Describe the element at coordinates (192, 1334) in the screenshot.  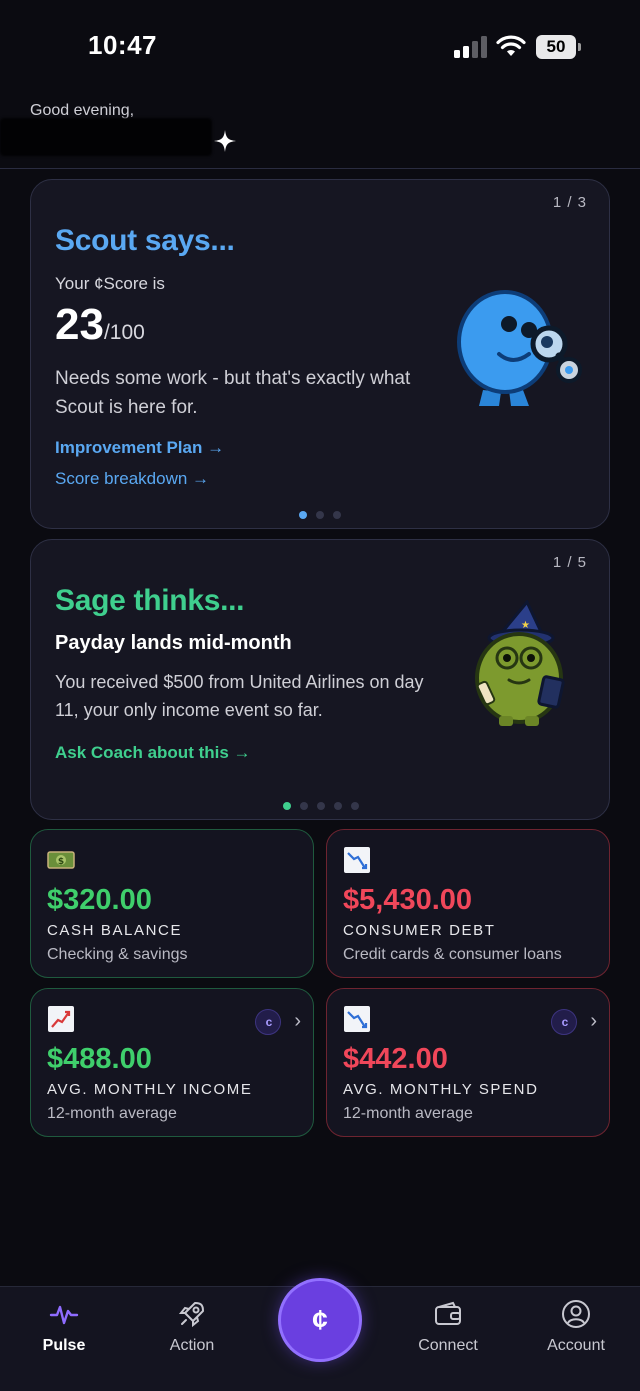
I see `tab-action: Action` at that location.